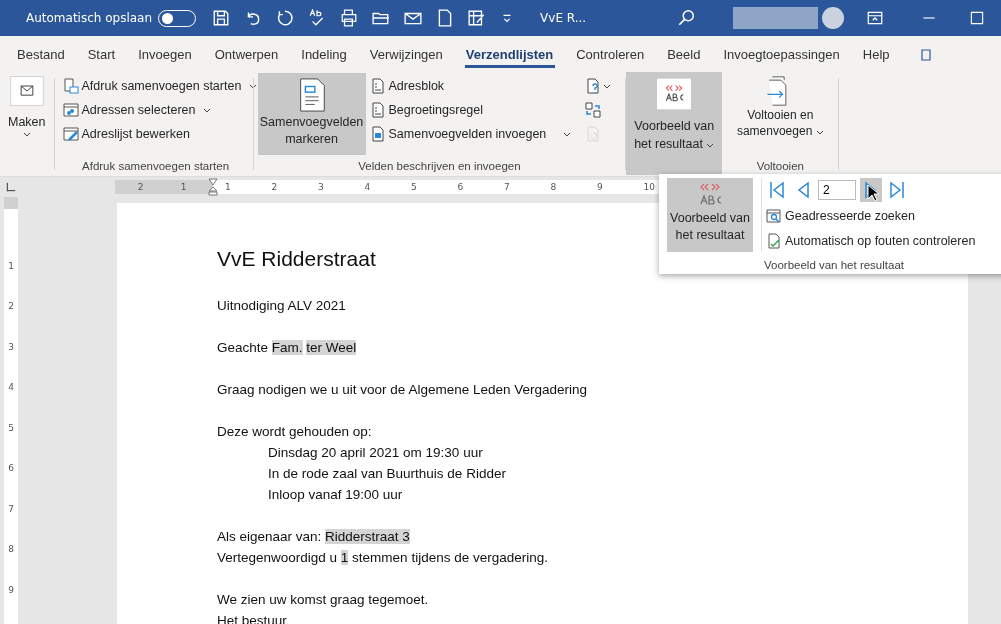 Image resolution: width=1001 pixels, height=624 pixels. What do you see at coordinates (311, 114) in the screenshot?
I see `highlight-fields-button: Samenvoegvelden markeren` at bounding box center [311, 114].